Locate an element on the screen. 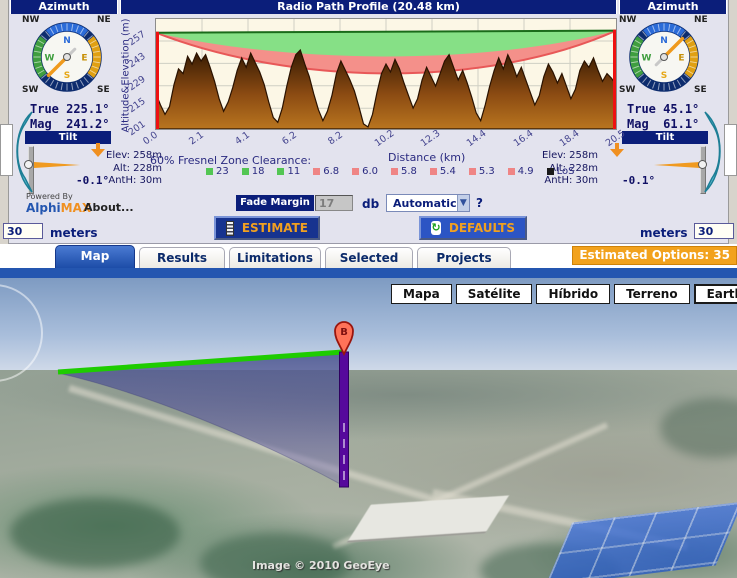  right-meters-label: meters is located at coordinates (664, 233).